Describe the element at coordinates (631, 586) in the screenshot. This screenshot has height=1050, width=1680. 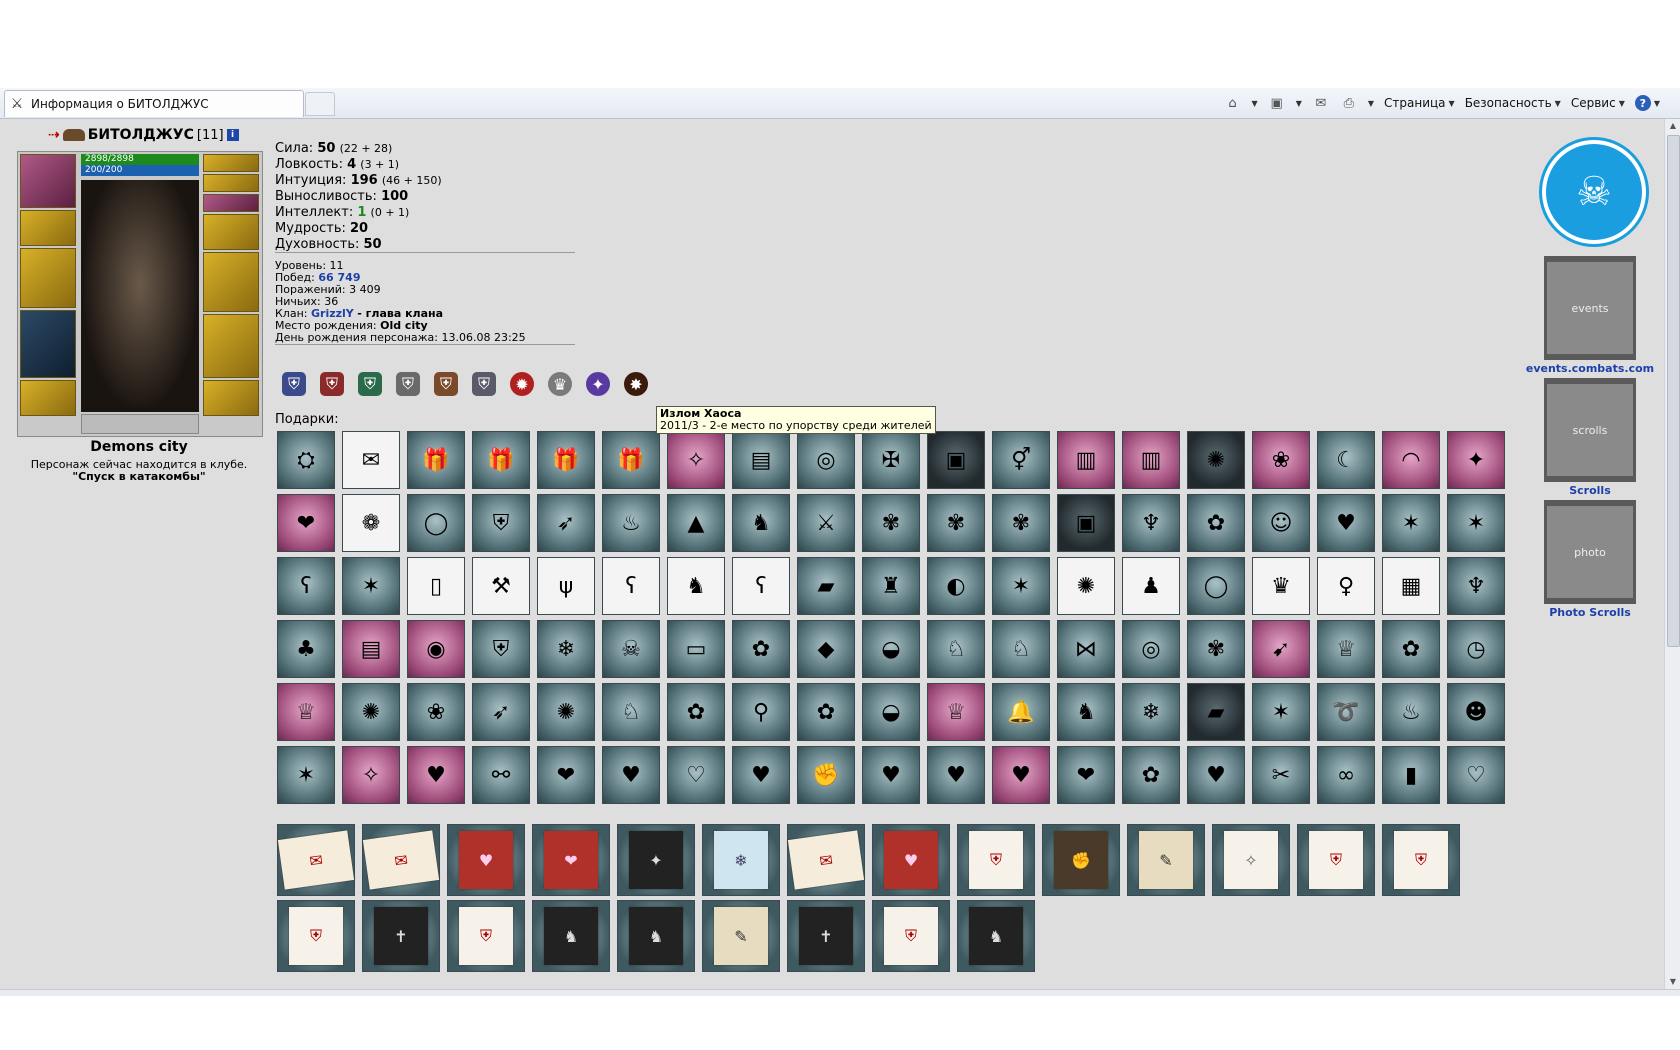
I see `gift-item: ʕ` at that location.